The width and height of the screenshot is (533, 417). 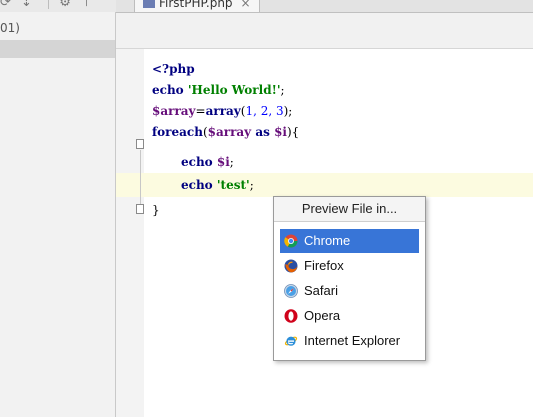 What do you see at coordinates (149, 4) in the screenshot?
I see `php-file-icon` at bounding box center [149, 4].